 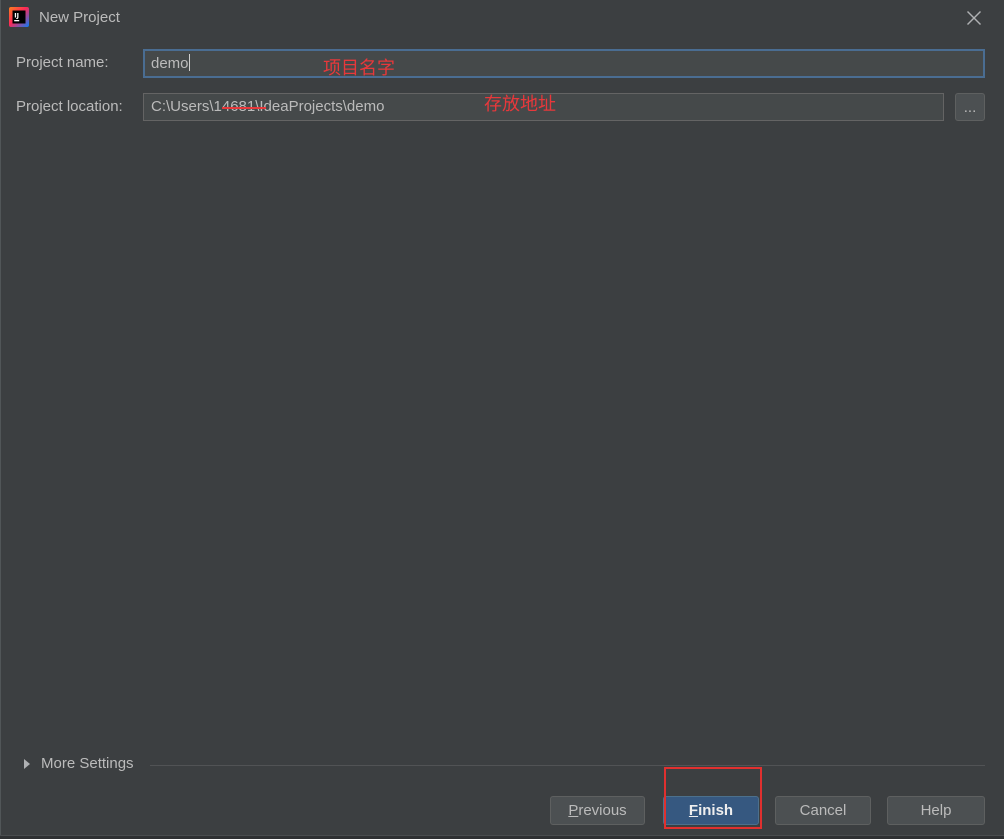 I want to click on separator, so click(x=567, y=765).